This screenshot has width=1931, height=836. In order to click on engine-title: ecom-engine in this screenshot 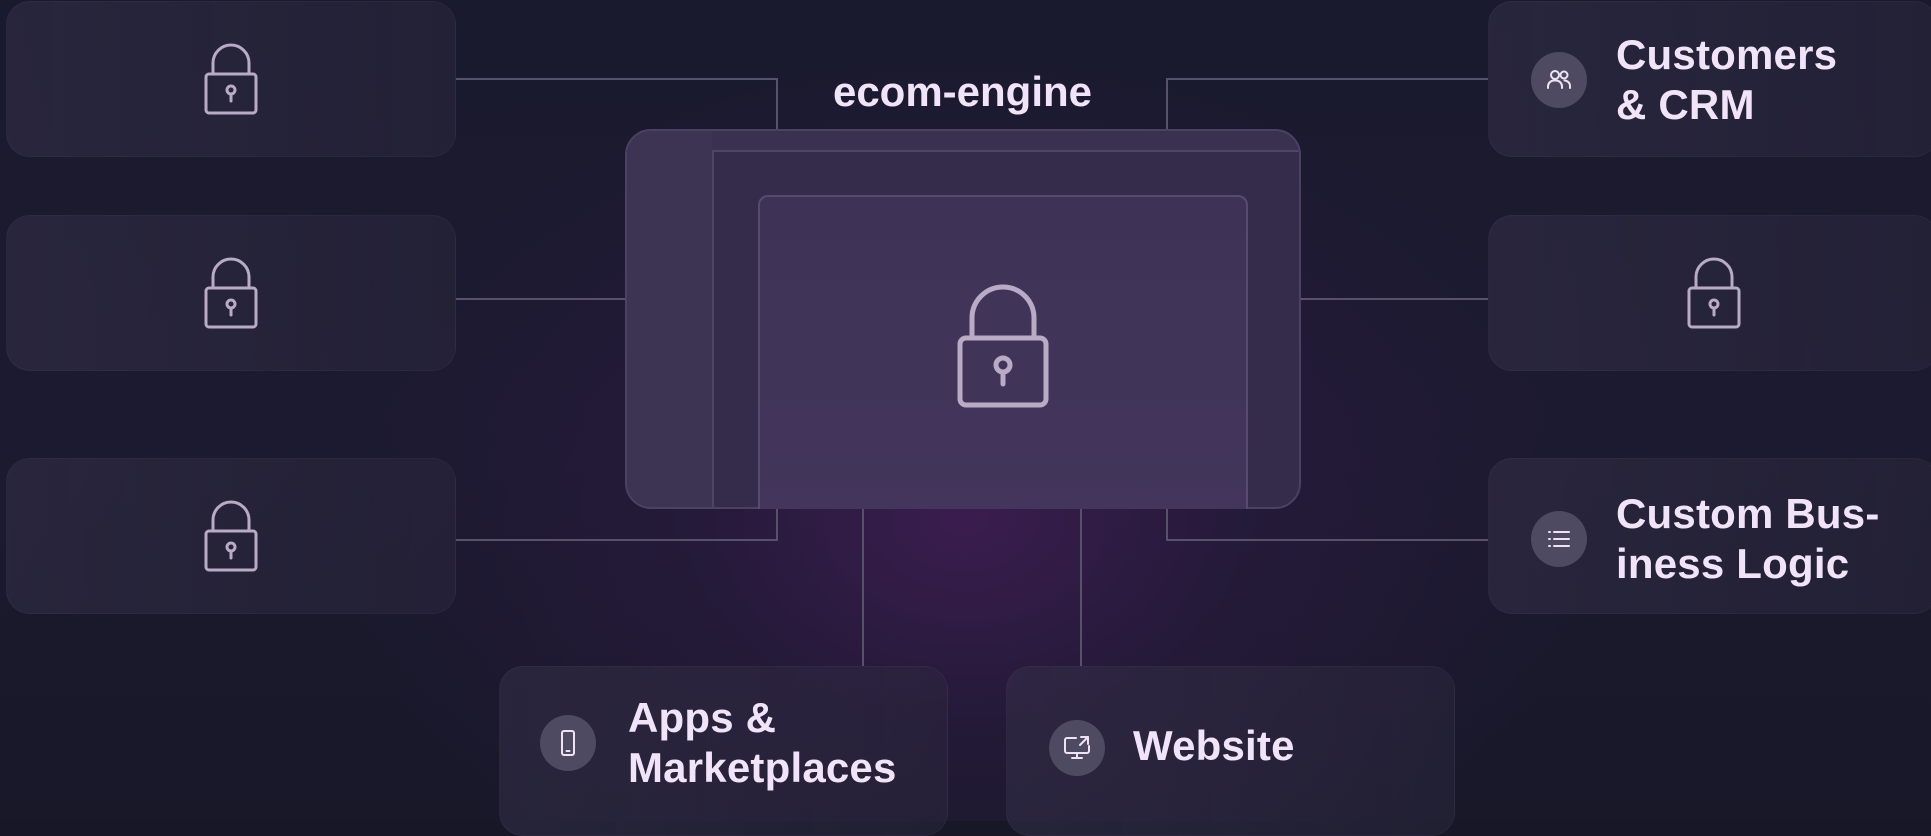, I will do `click(962, 91)`.